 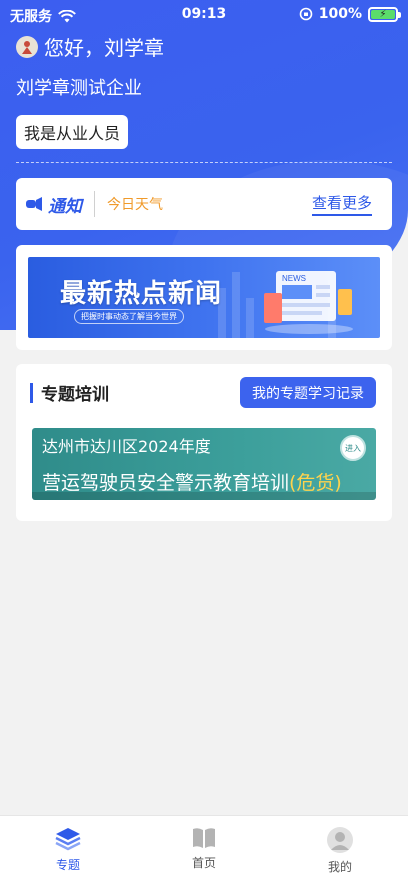 I want to click on tab-home: 首页, so click(x=204, y=849).